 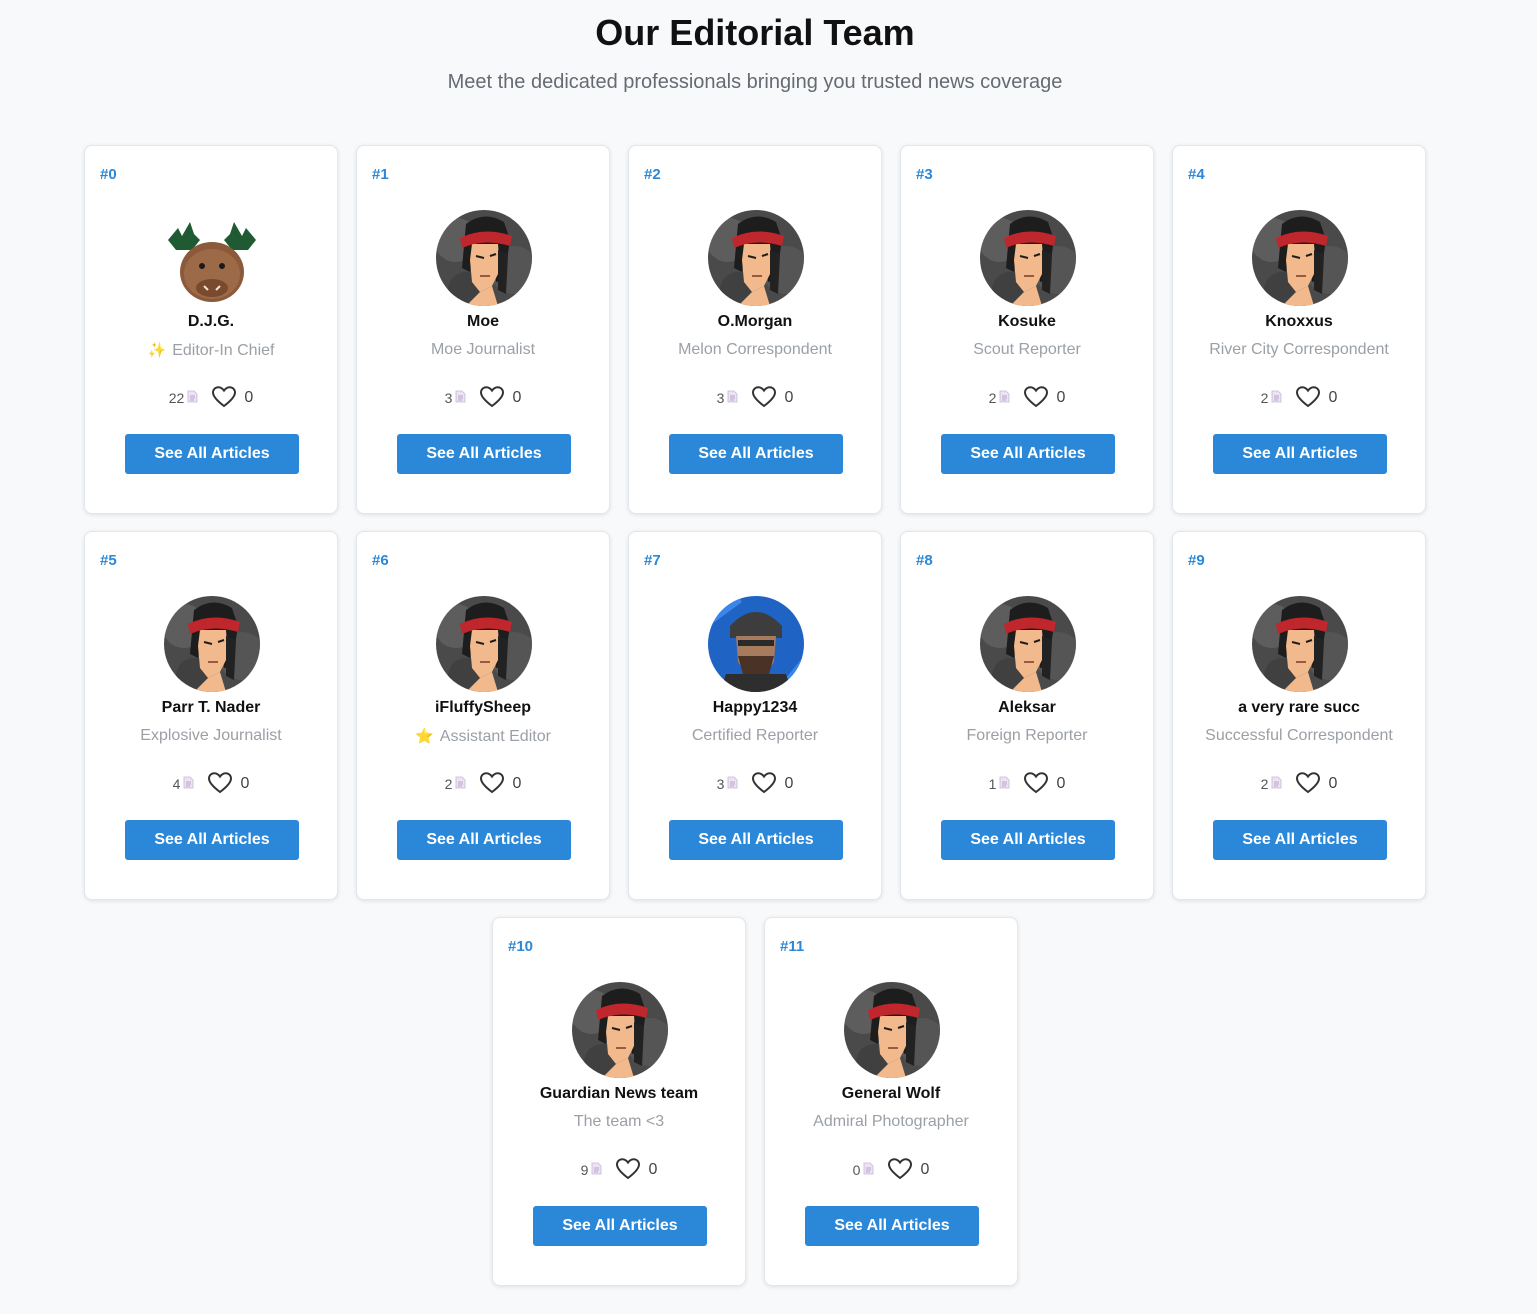 I want to click on rank-label: #2, so click(x=652, y=174).